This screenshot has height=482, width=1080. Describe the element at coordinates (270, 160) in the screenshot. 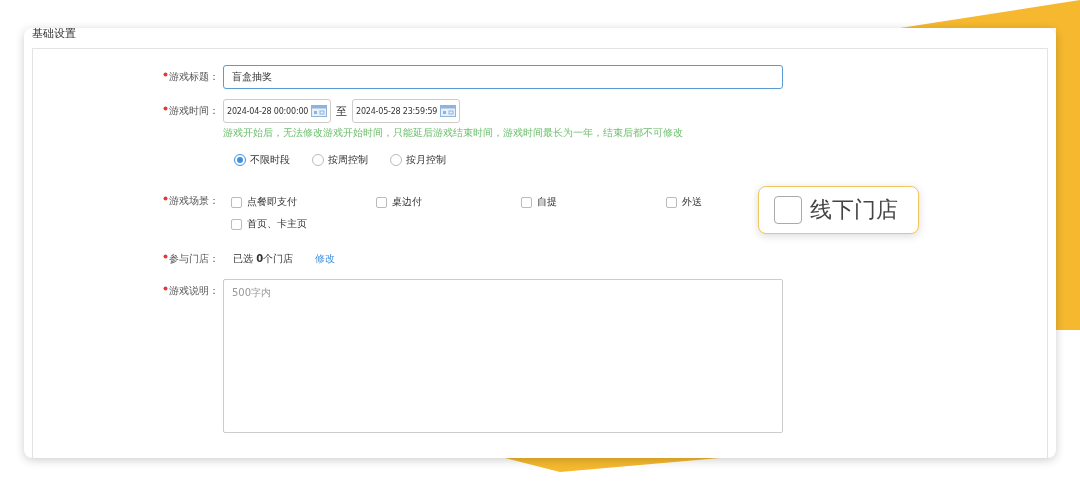

I see `radio-label: 不限时段` at that location.